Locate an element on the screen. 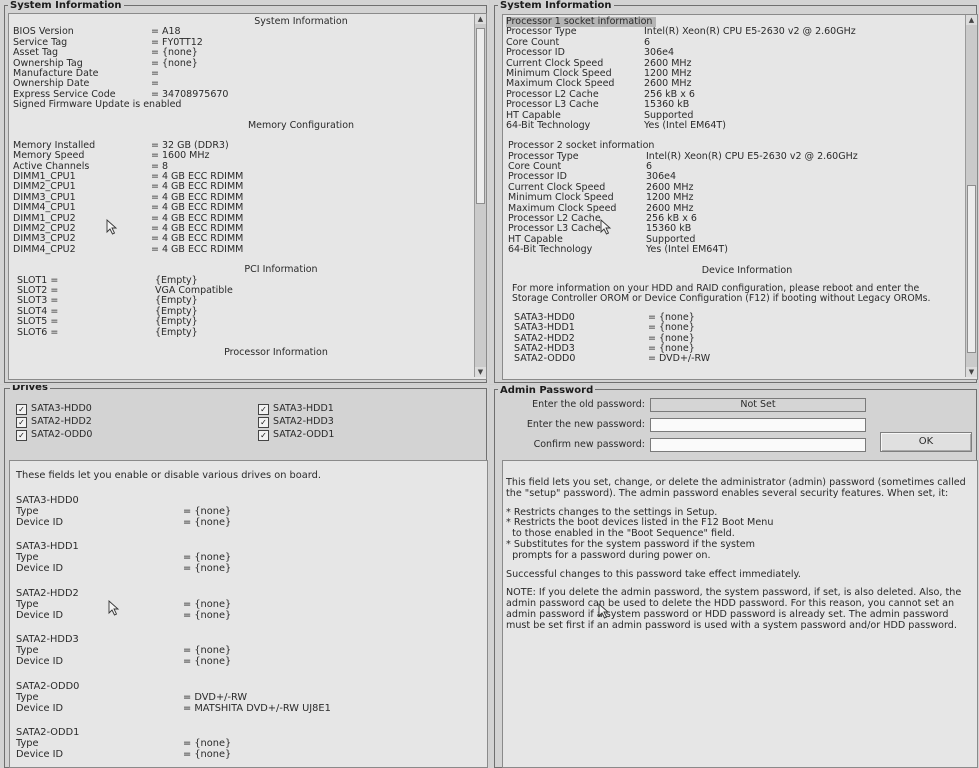 The height and width of the screenshot is (768, 979). processor-info-scrollbar: ▲ ▼ is located at coordinates (971, 196).